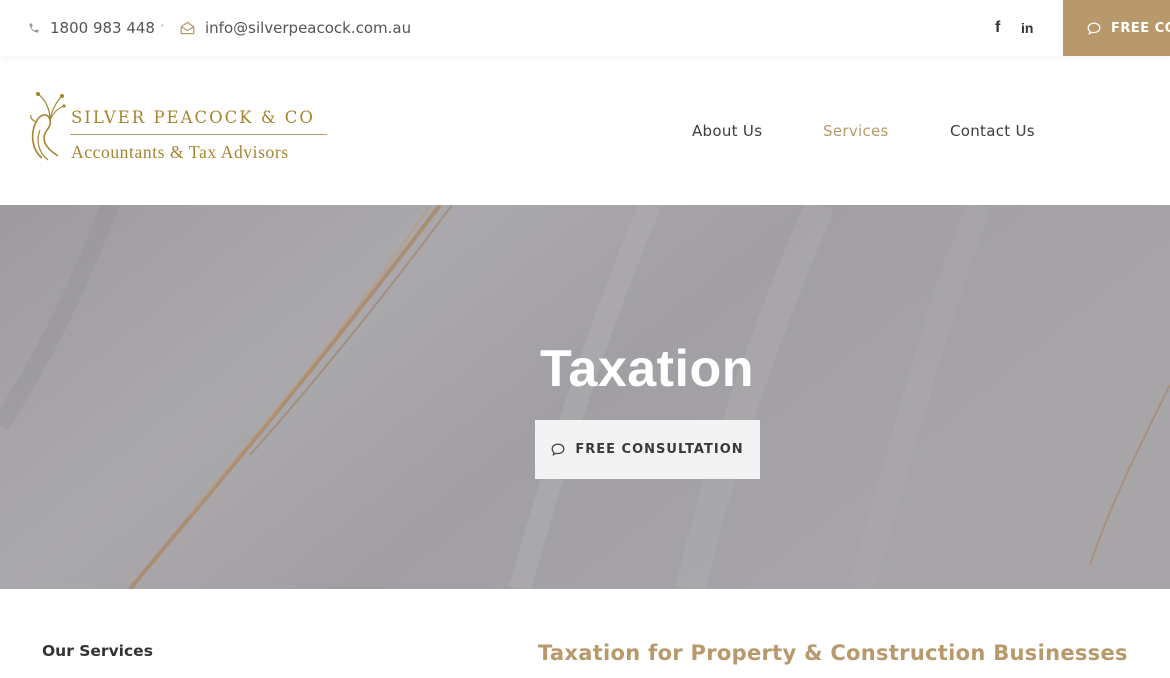 The image size is (1170, 678). Describe the element at coordinates (198, 134) in the screenshot. I see `logo-divider` at that location.